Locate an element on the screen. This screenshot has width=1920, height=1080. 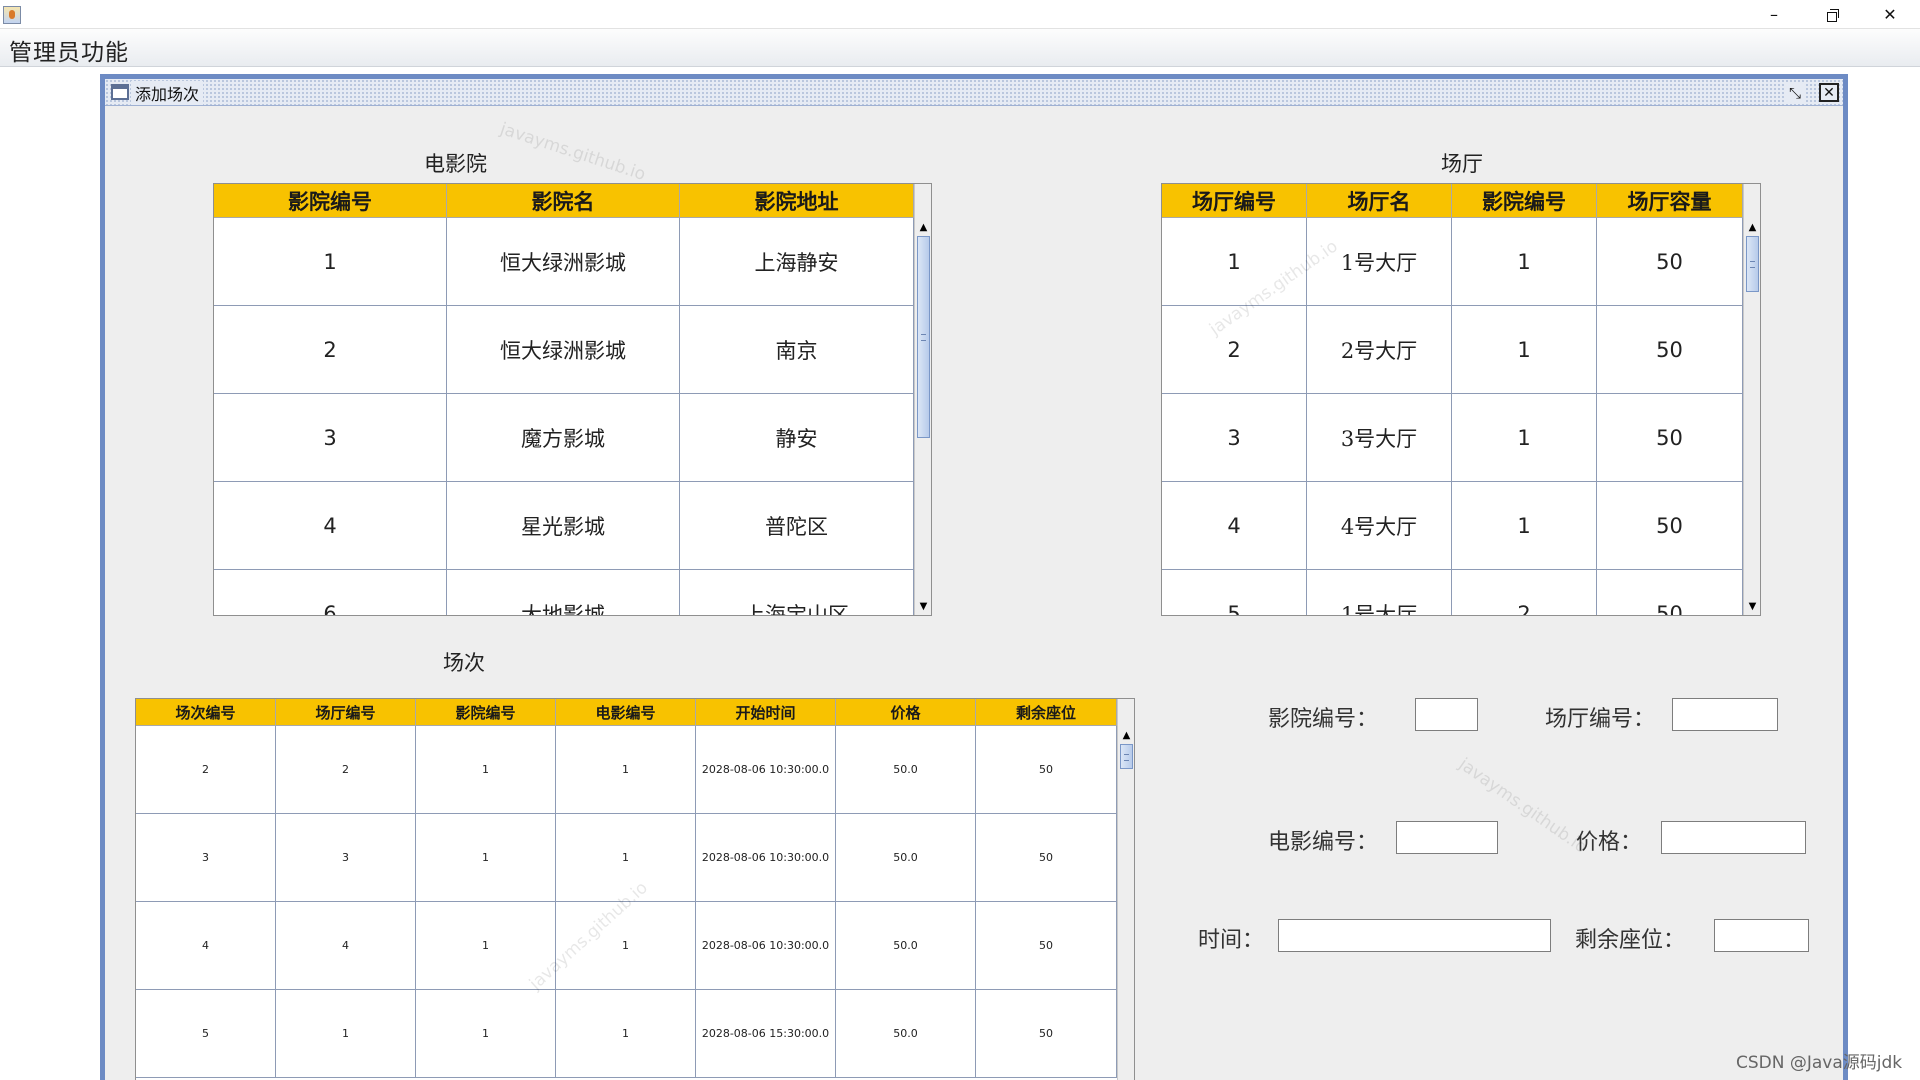
session-table-scrollbar: ▲ is located at coordinates (1125, 889).